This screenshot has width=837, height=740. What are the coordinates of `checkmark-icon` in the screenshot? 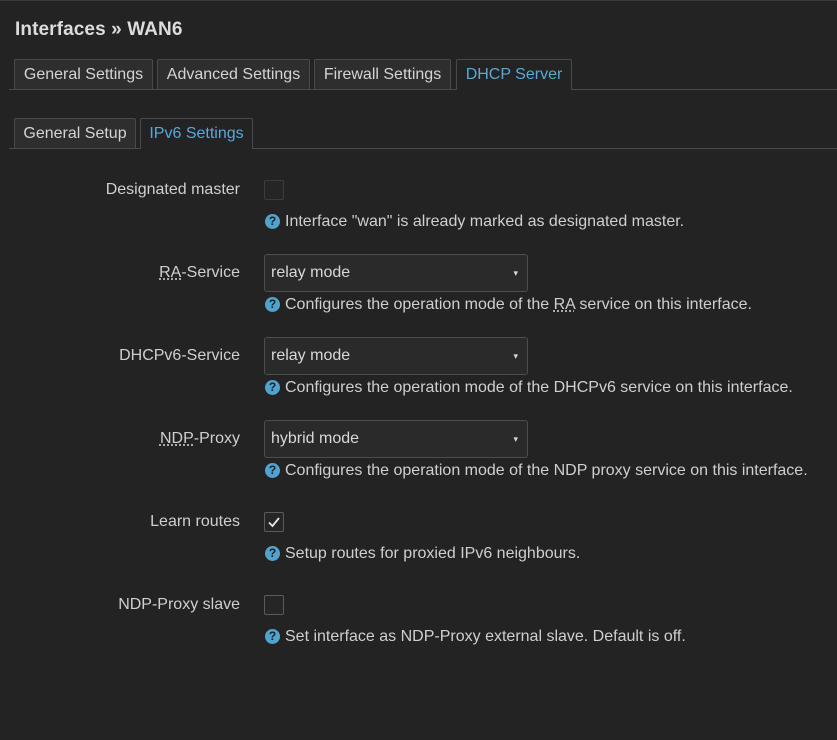 It's located at (274, 522).